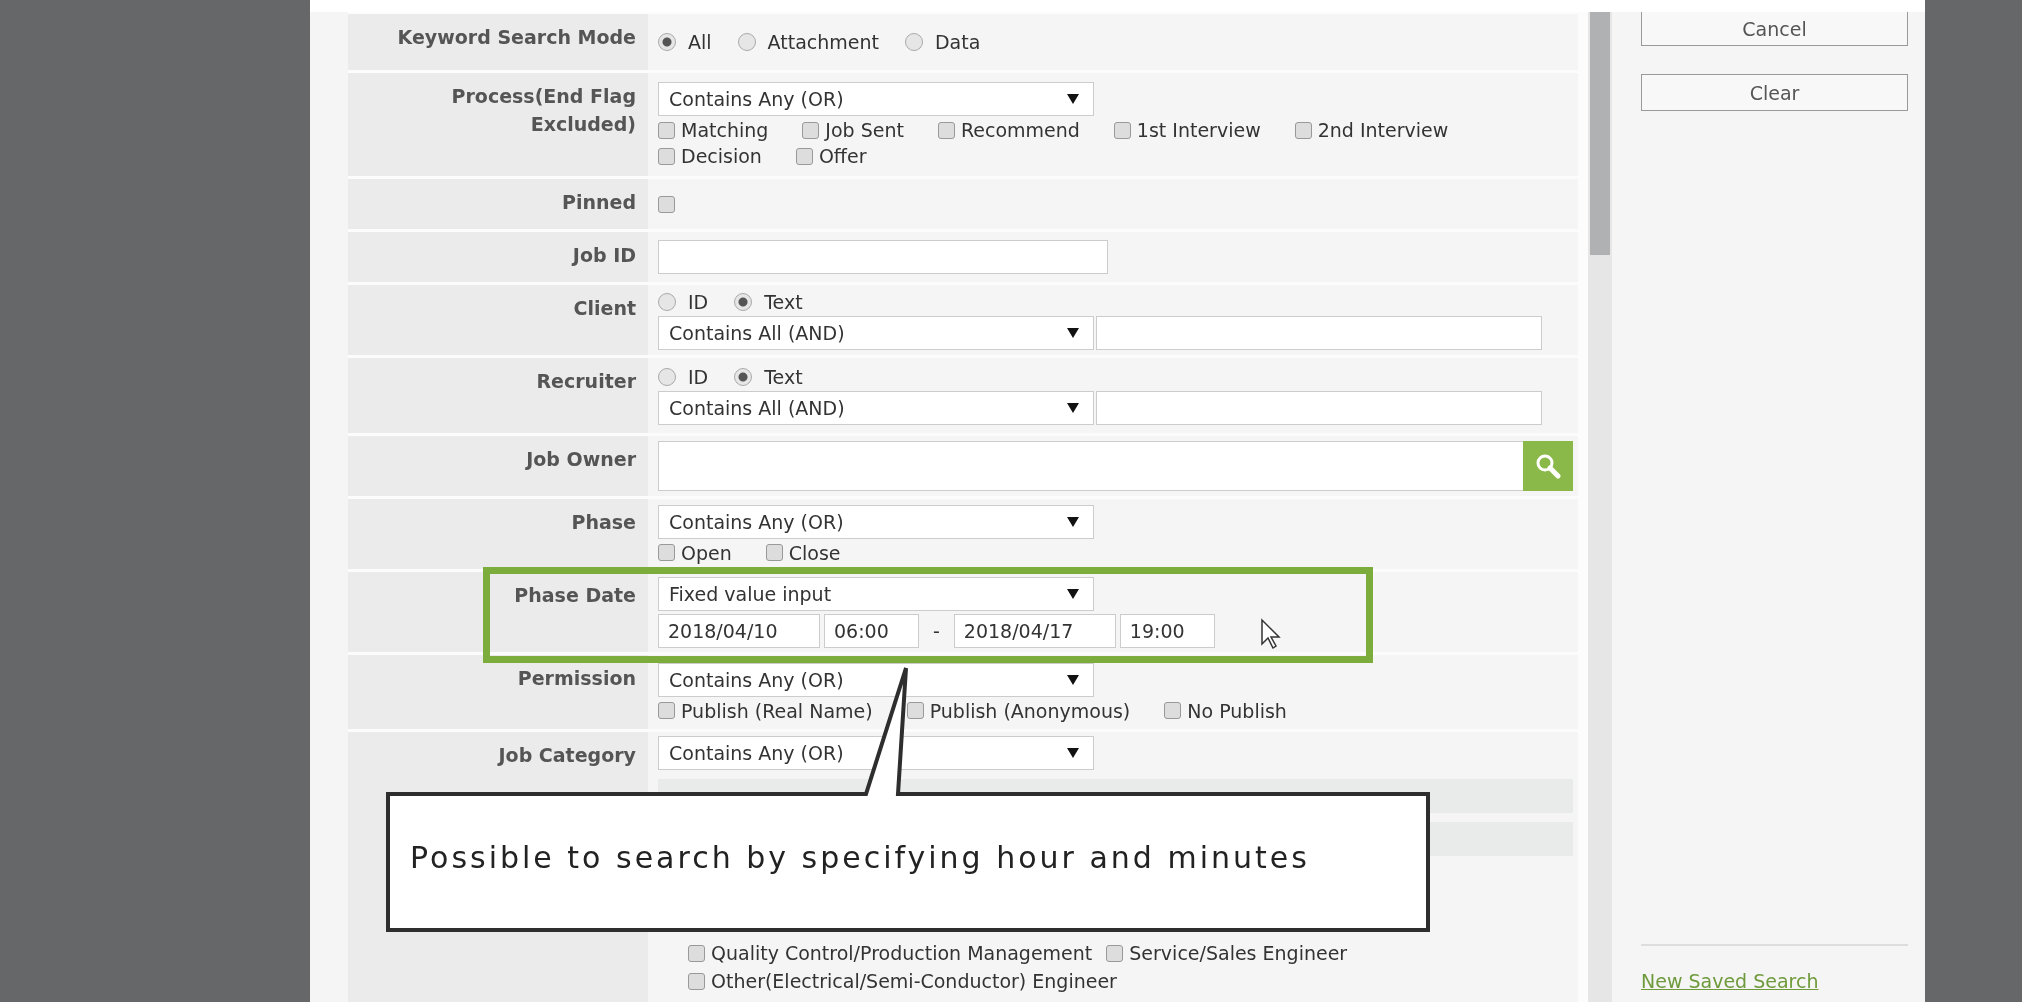  What do you see at coordinates (1600, 507) in the screenshot?
I see `scrollbar` at bounding box center [1600, 507].